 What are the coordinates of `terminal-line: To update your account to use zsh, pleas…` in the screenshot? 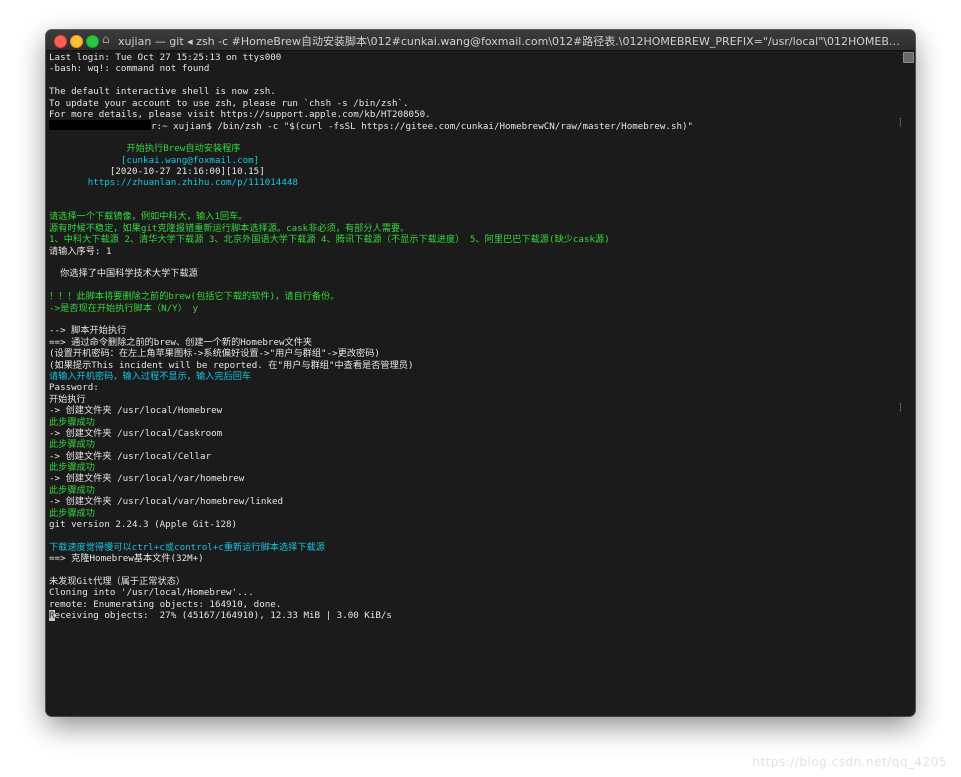 It's located at (229, 103).